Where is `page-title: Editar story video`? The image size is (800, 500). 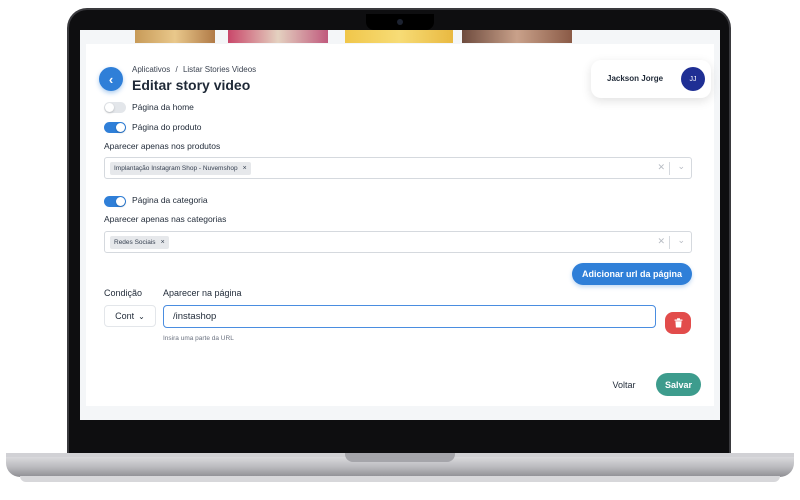
page-title: Editar story video is located at coordinates (191, 85).